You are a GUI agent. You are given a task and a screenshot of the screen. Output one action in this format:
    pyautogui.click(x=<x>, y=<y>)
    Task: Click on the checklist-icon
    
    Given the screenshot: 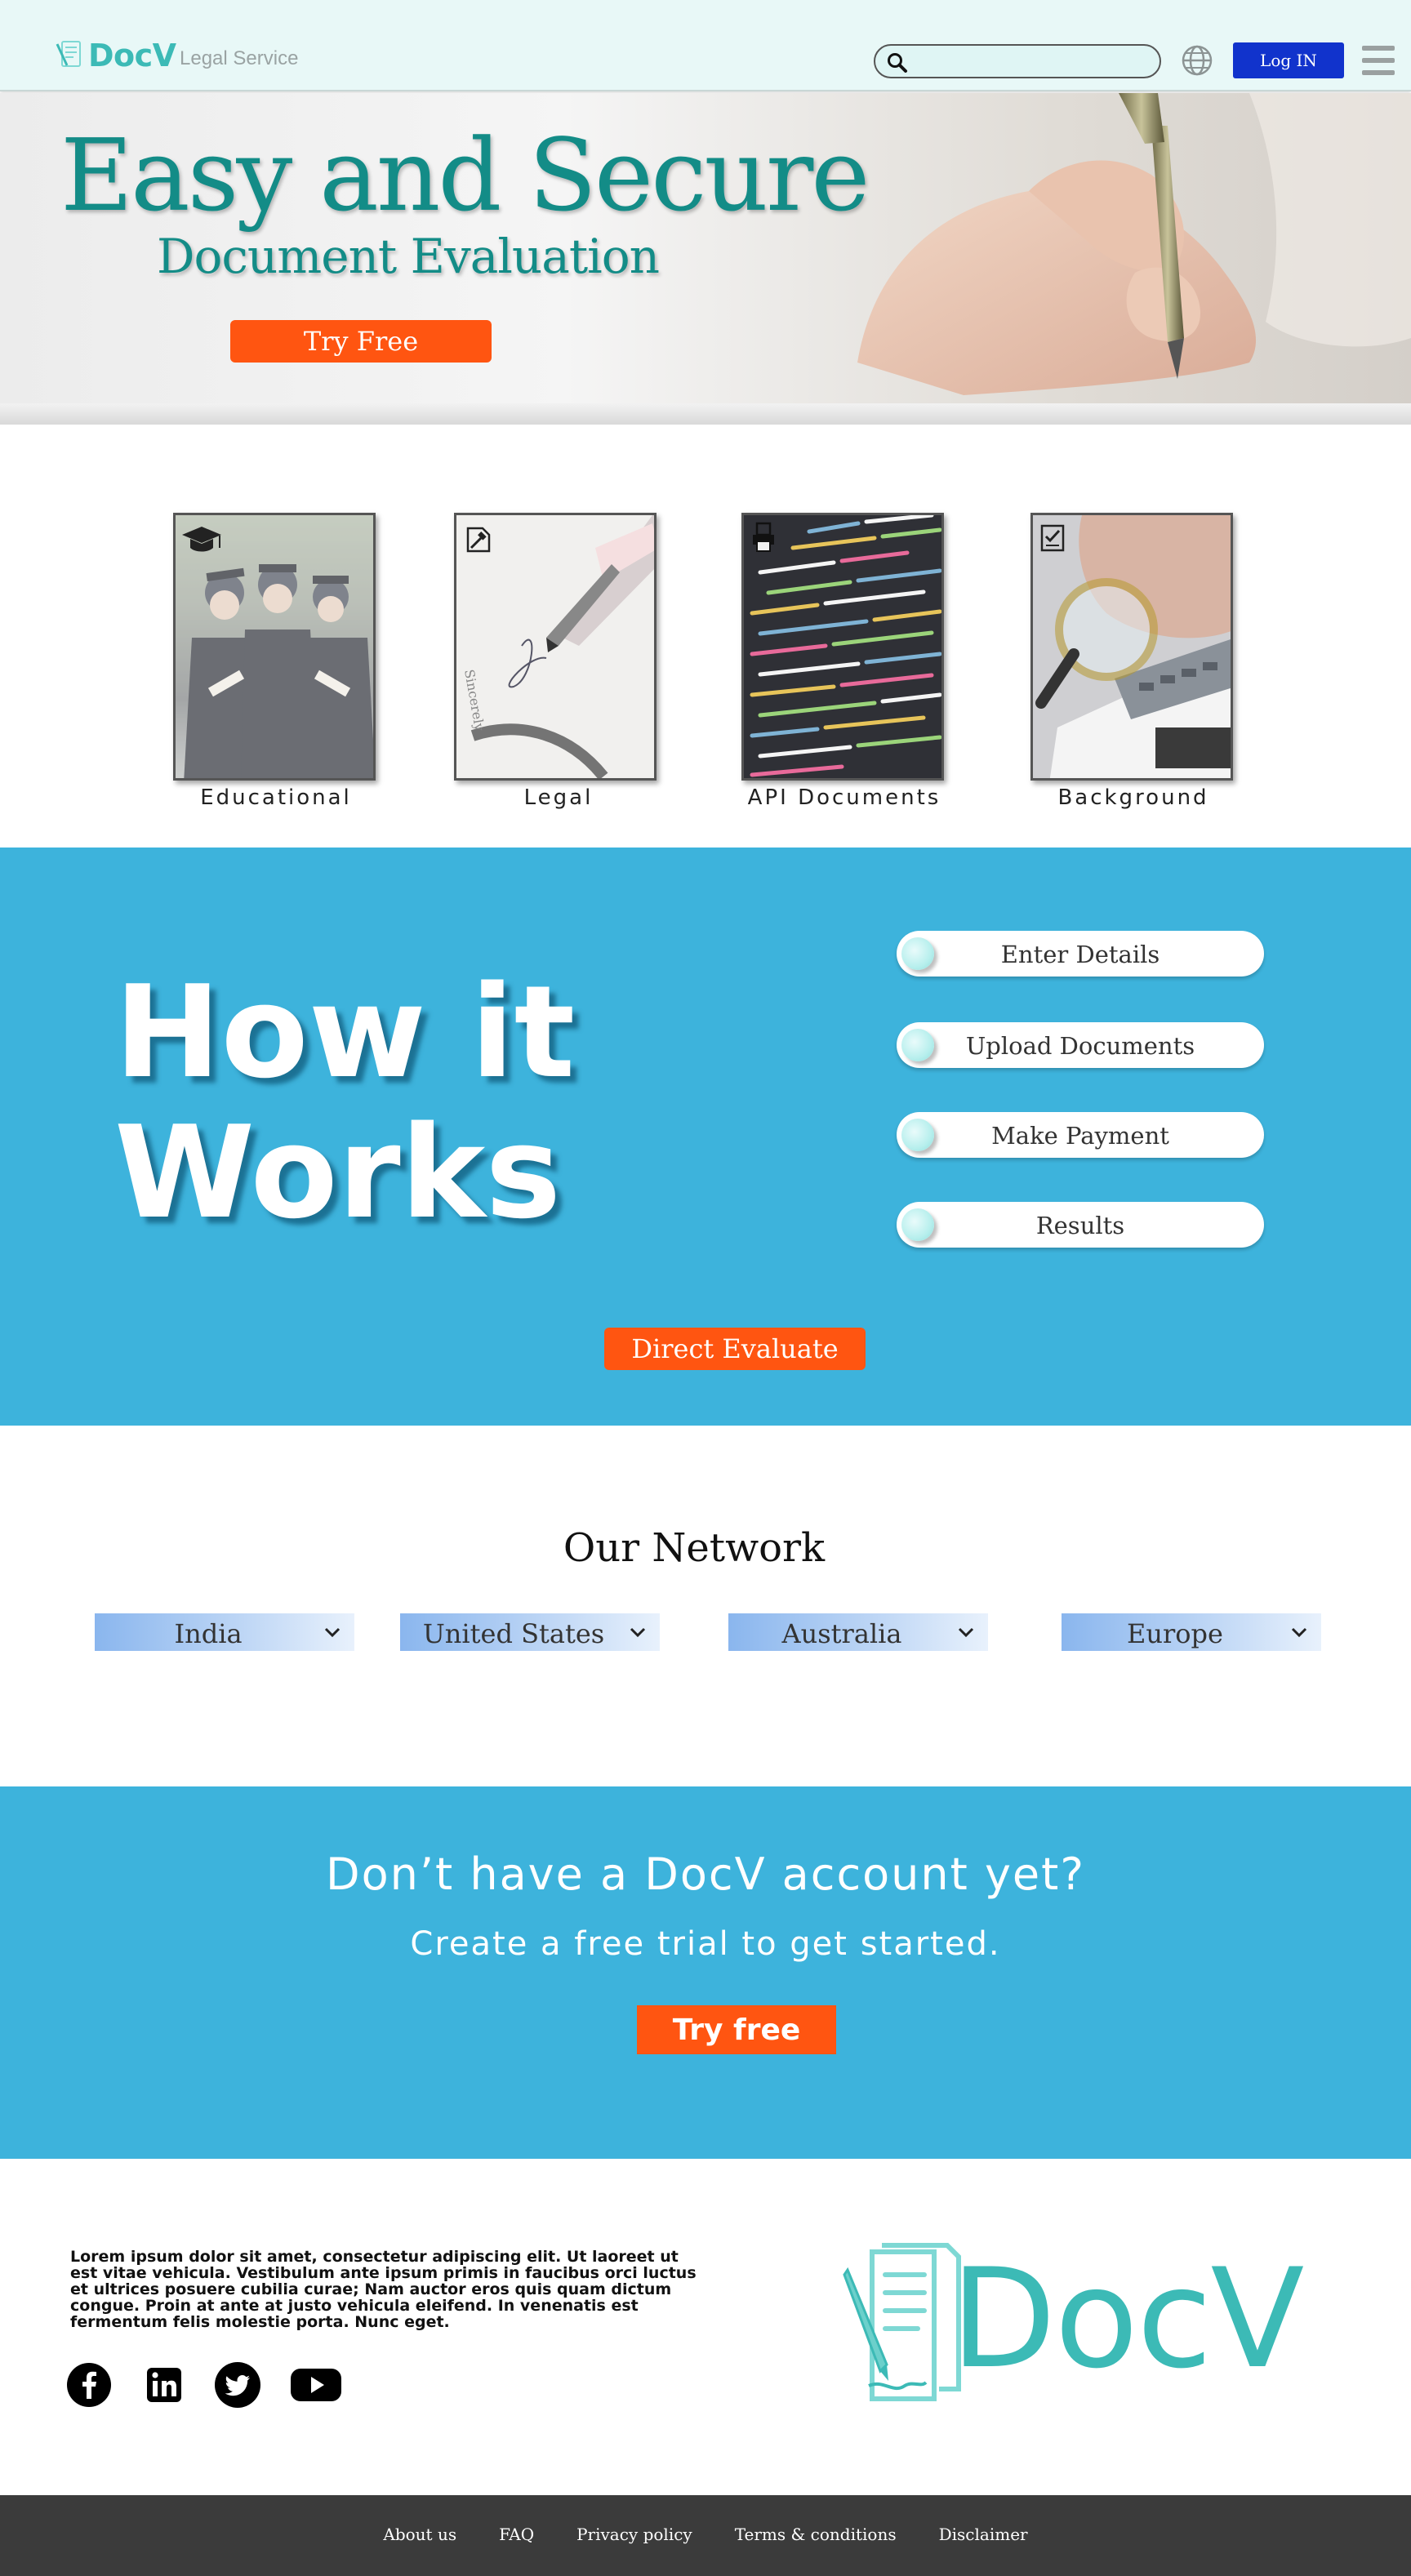 What is the action you would take?
    pyautogui.click(x=1052, y=538)
    